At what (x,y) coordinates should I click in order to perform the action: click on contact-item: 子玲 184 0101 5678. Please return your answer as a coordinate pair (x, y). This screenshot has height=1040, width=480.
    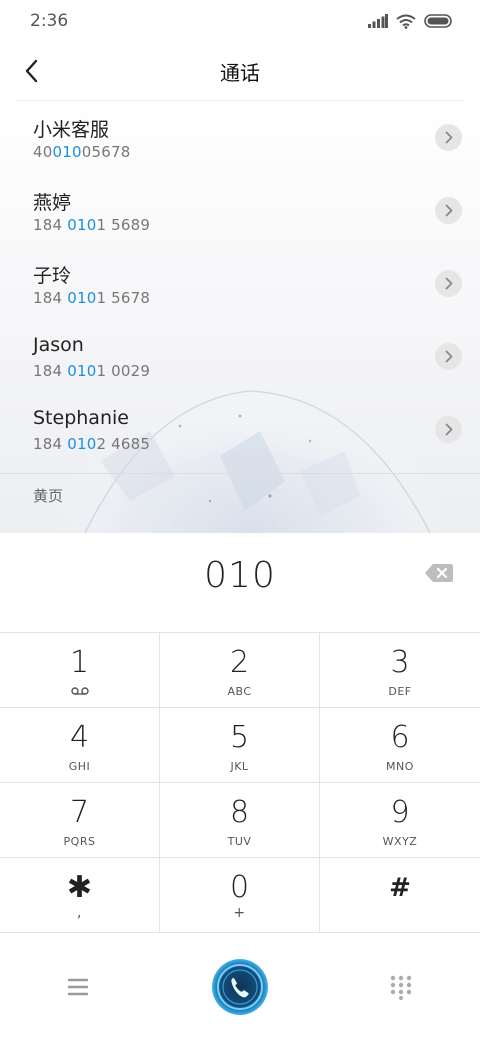
    Looking at the image, I should click on (240, 283).